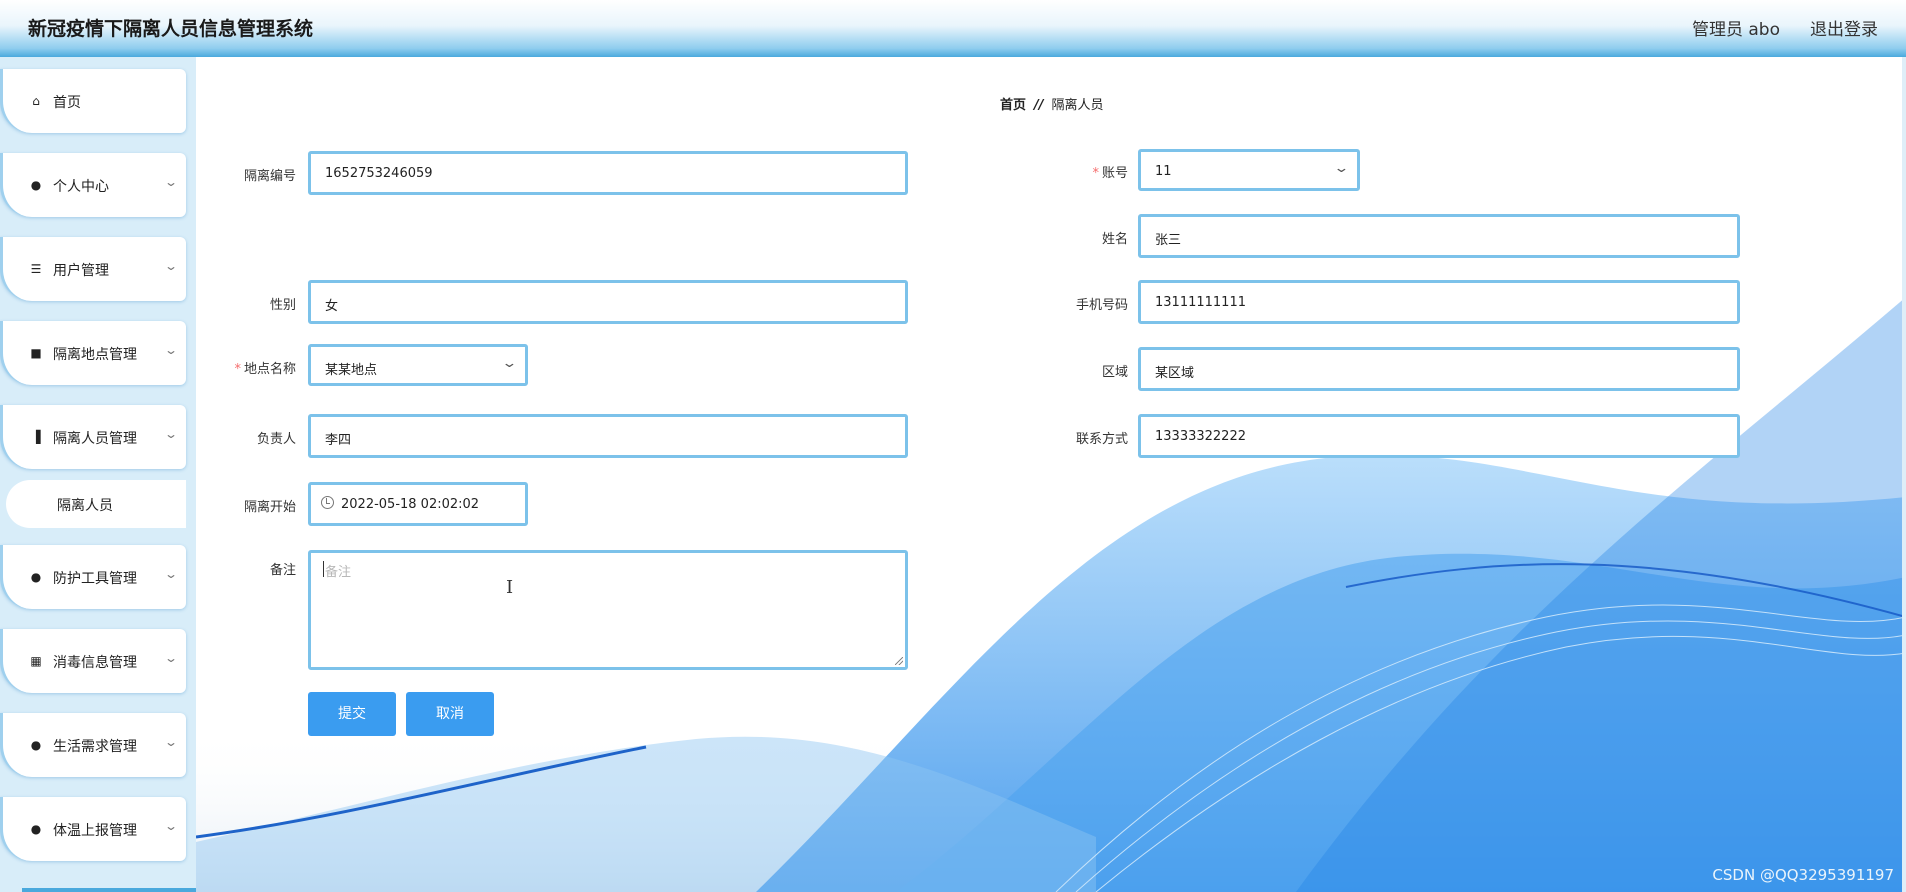  I want to click on breadcrumb-current: 隔离人员, so click(1077, 105).